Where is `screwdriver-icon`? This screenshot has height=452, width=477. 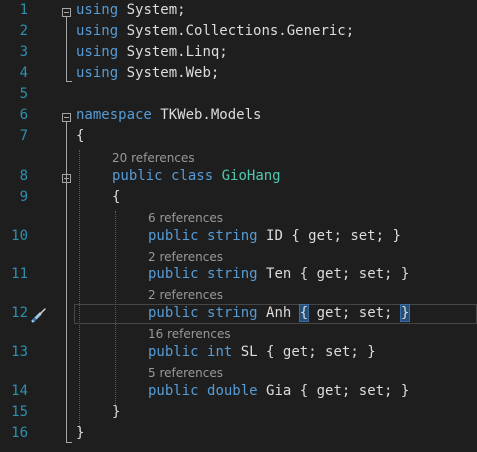 screwdriver-icon is located at coordinates (39, 315).